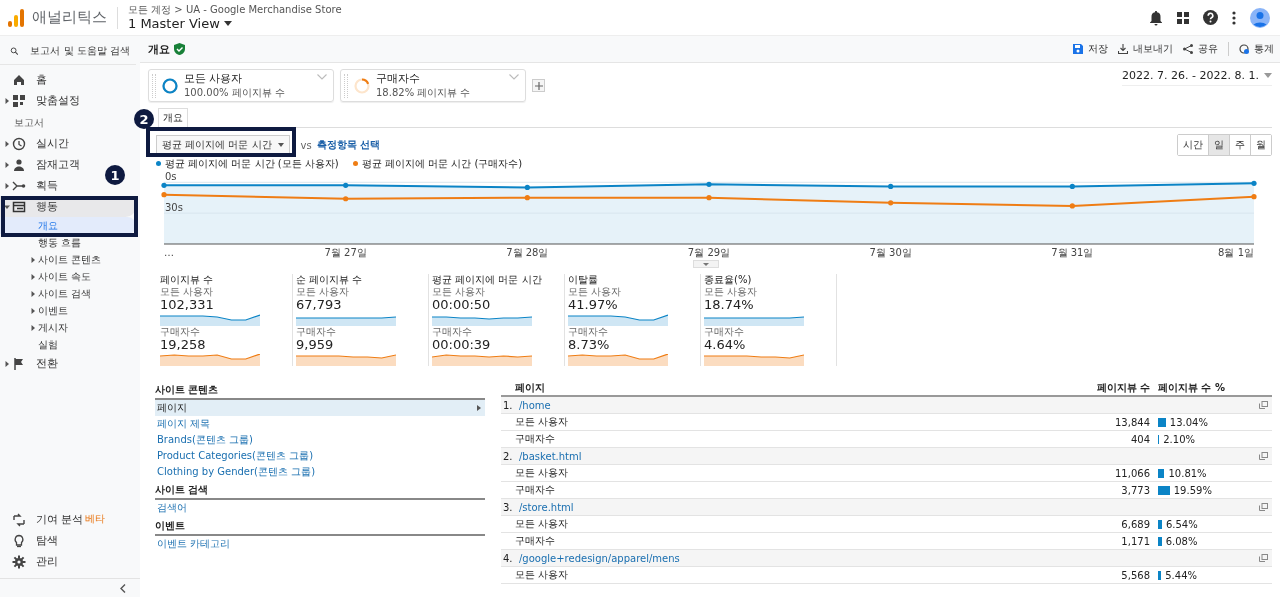 The width and height of the screenshot is (1280, 597). Describe the element at coordinates (306, 145) in the screenshot. I see `vs-label: vs` at that location.